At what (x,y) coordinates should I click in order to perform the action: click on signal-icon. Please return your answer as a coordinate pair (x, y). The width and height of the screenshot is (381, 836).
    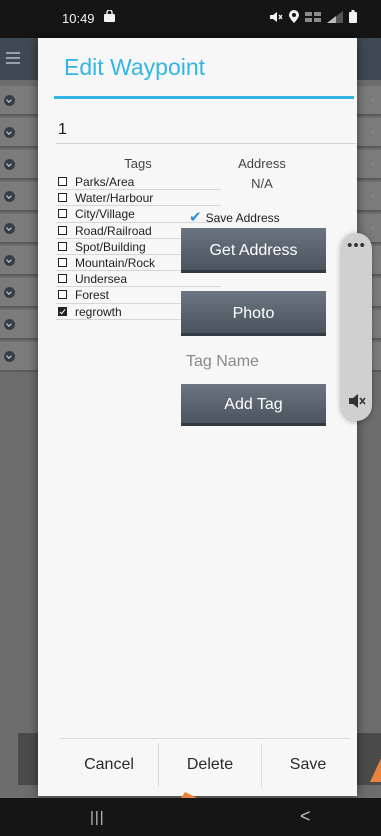
    Looking at the image, I should click on (335, 18).